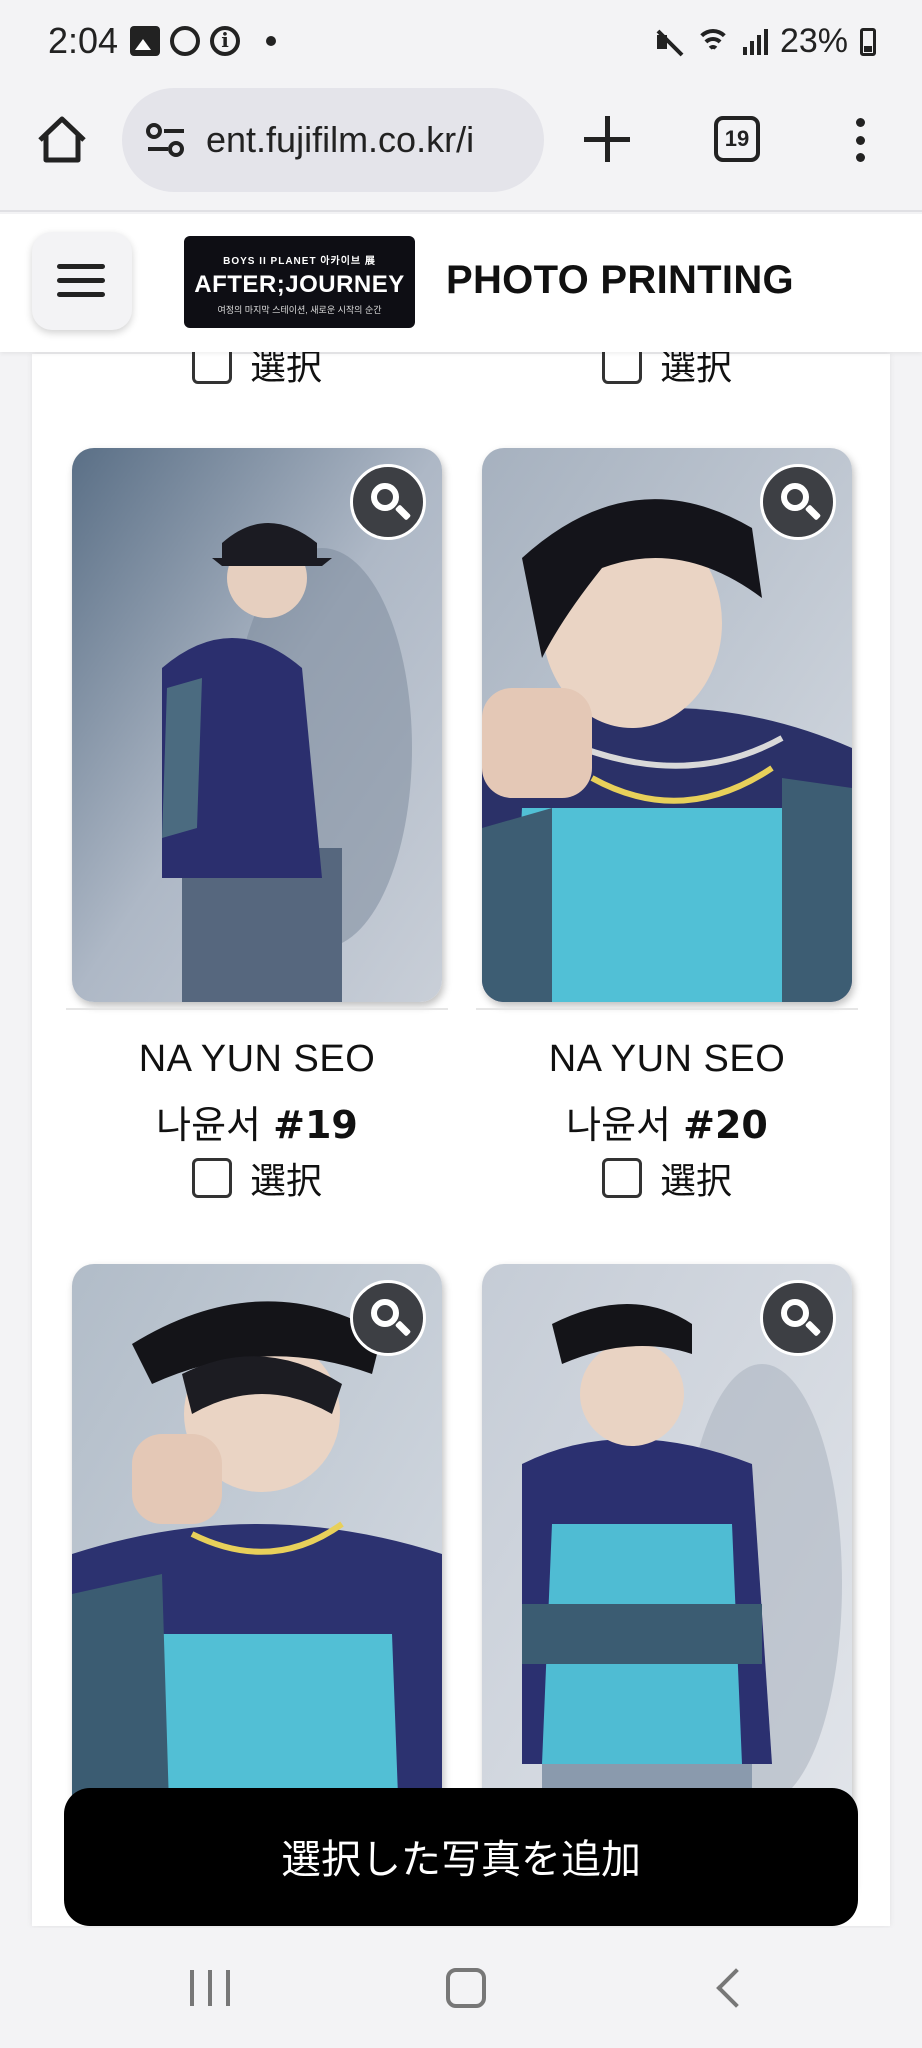 This screenshot has height=2048, width=922. I want to click on address-bar: ent.fujifilm.co.kr/i, so click(333, 140).